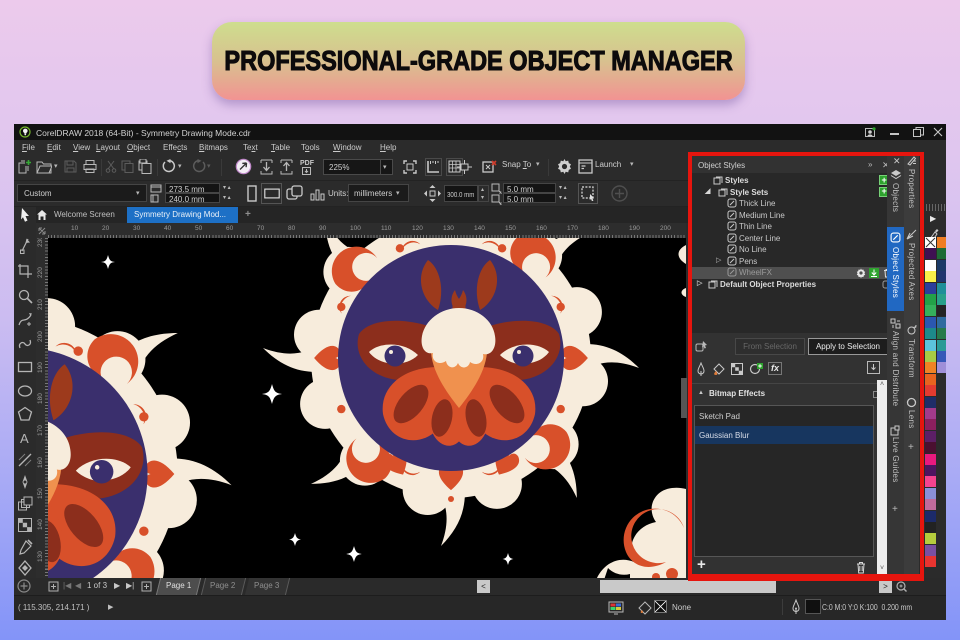  I want to click on svg-text: A, so click(24, 438).